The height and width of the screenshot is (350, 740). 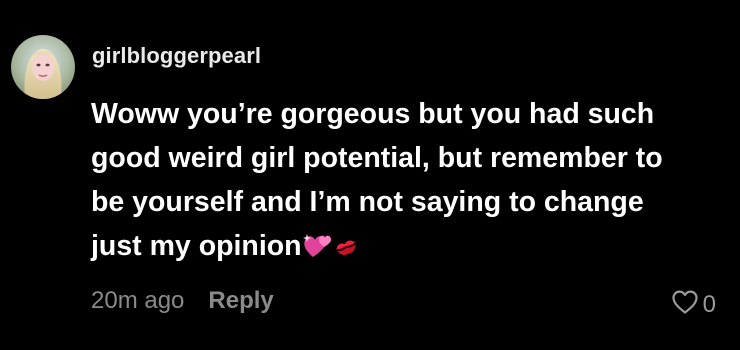 What do you see at coordinates (317, 250) in the screenshot?
I see `two-hearts-emoji` at bounding box center [317, 250].